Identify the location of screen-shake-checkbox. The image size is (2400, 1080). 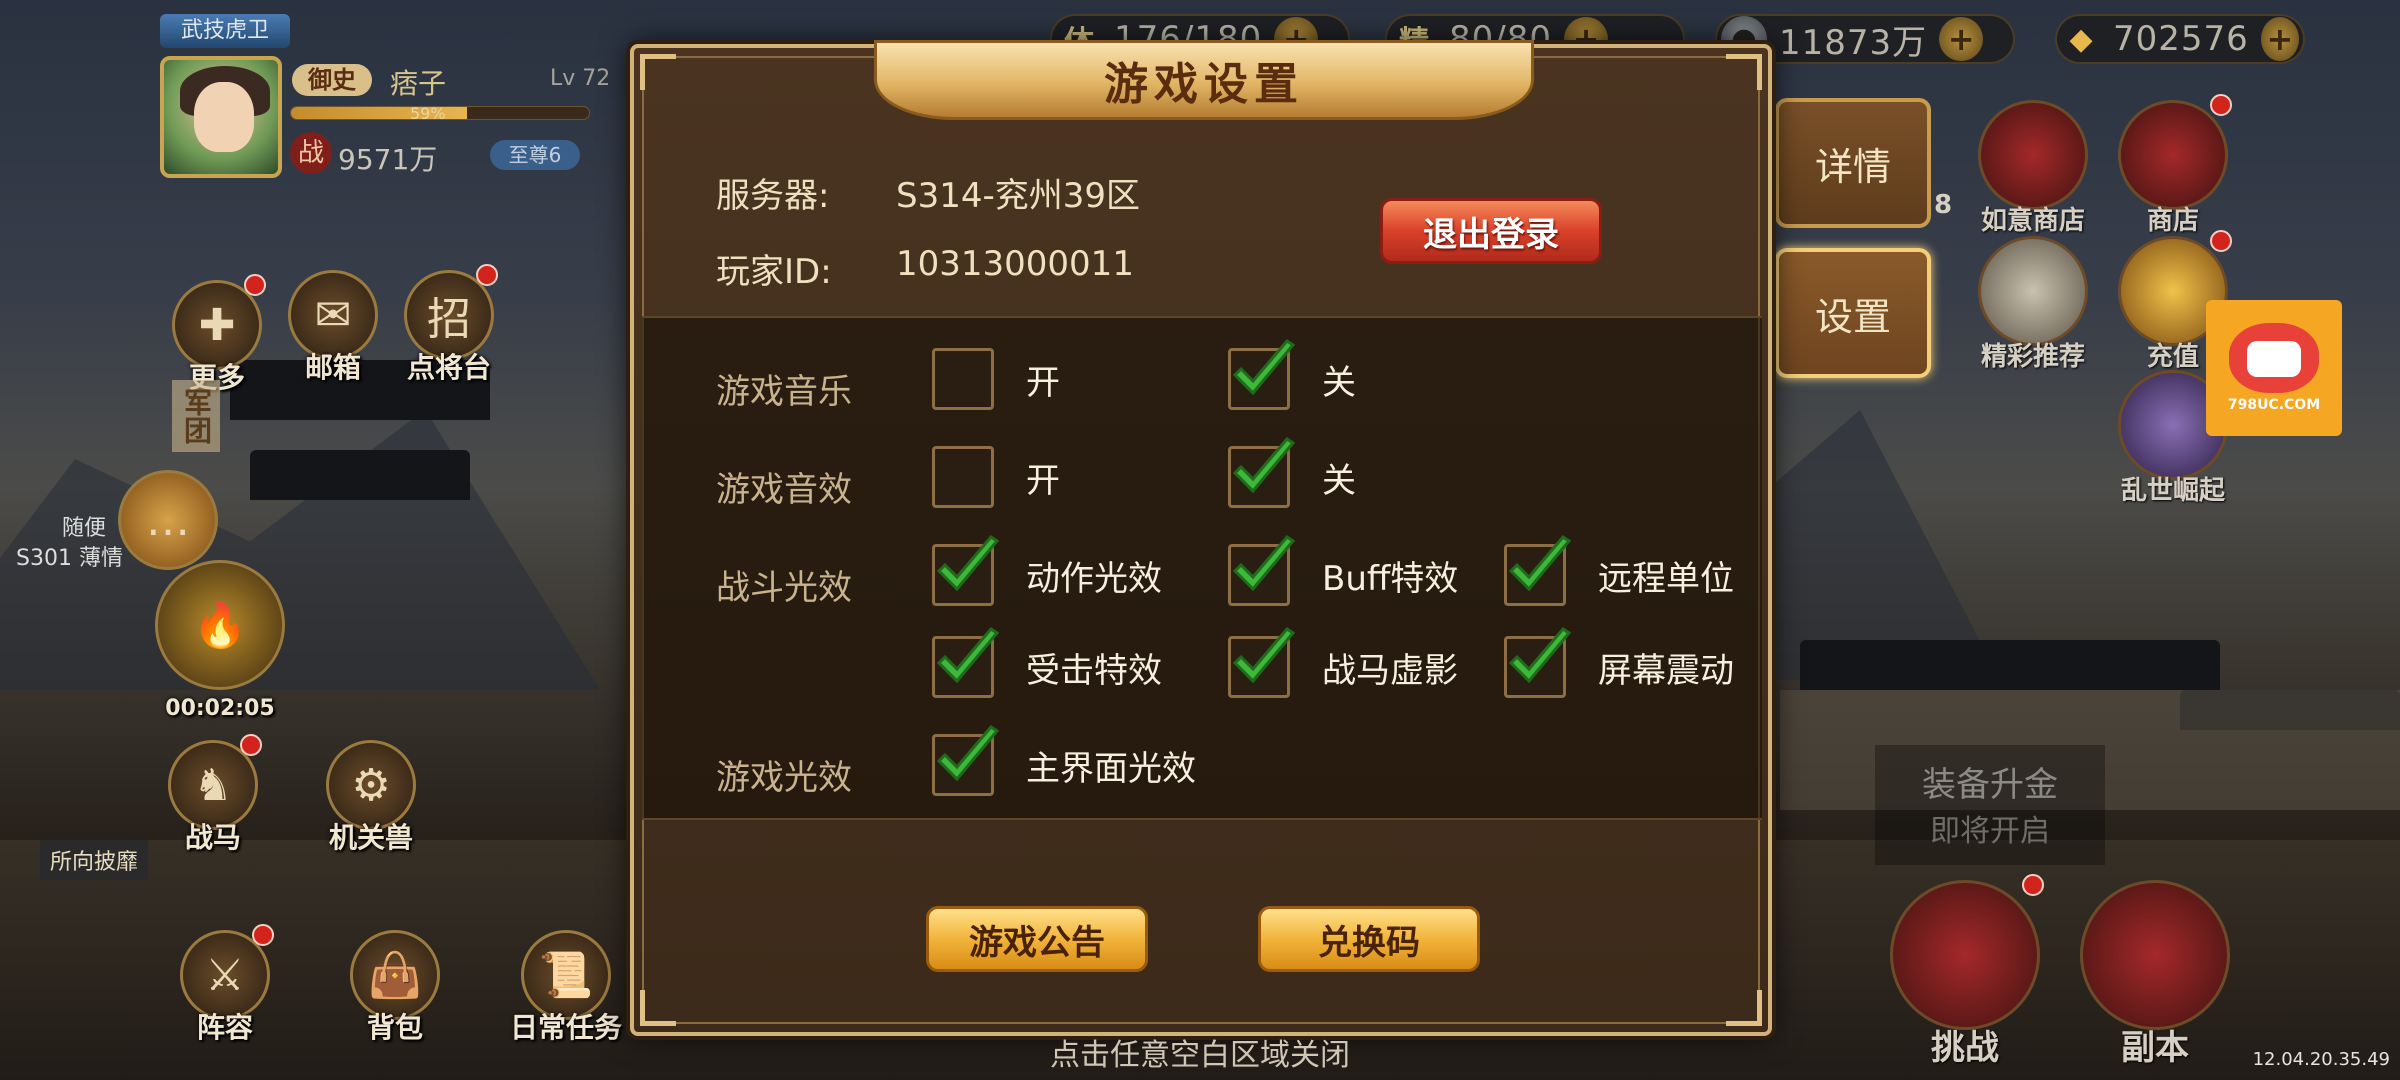
(1538, 662).